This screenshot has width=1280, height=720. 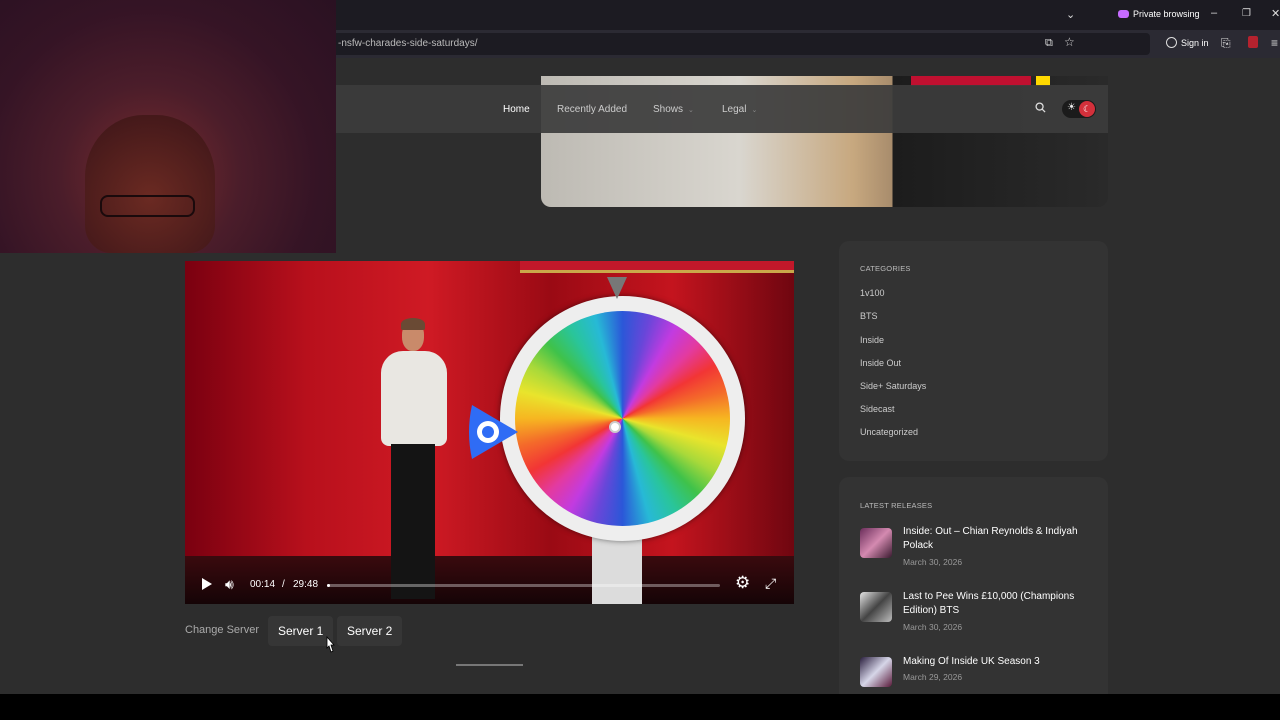 What do you see at coordinates (889, 432) in the screenshot?
I see `category-link: Uncategorized` at bounding box center [889, 432].